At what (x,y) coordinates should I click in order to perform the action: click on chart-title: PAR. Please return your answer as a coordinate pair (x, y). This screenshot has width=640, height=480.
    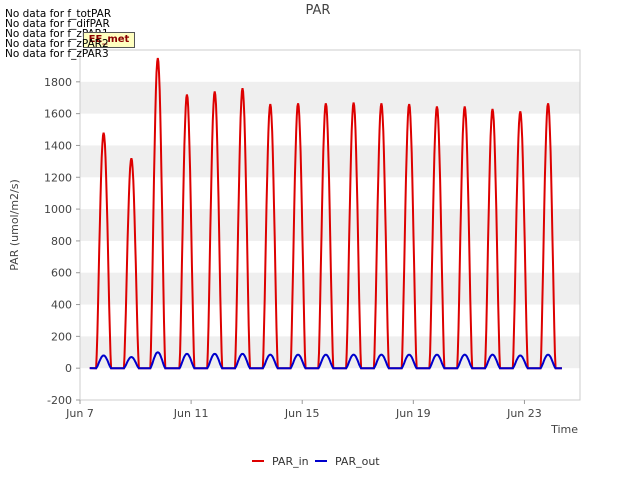
    Looking at the image, I should click on (318, 10).